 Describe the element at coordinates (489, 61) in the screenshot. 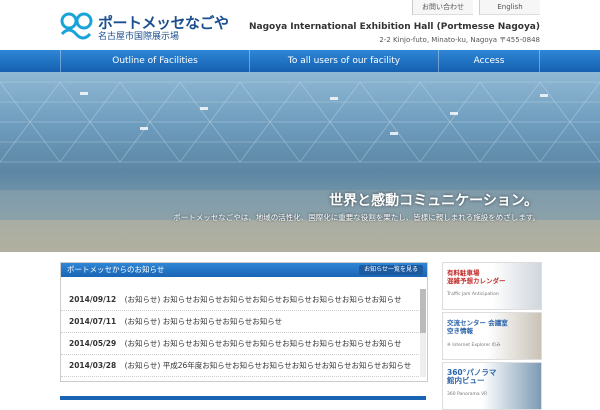

I see `nav-access: Access` at that location.